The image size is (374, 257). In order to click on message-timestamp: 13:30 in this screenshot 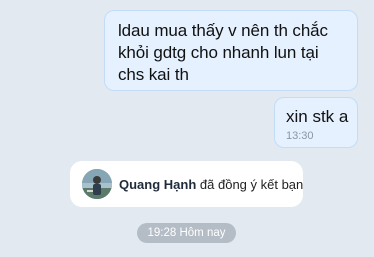, I will do `click(300, 136)`.